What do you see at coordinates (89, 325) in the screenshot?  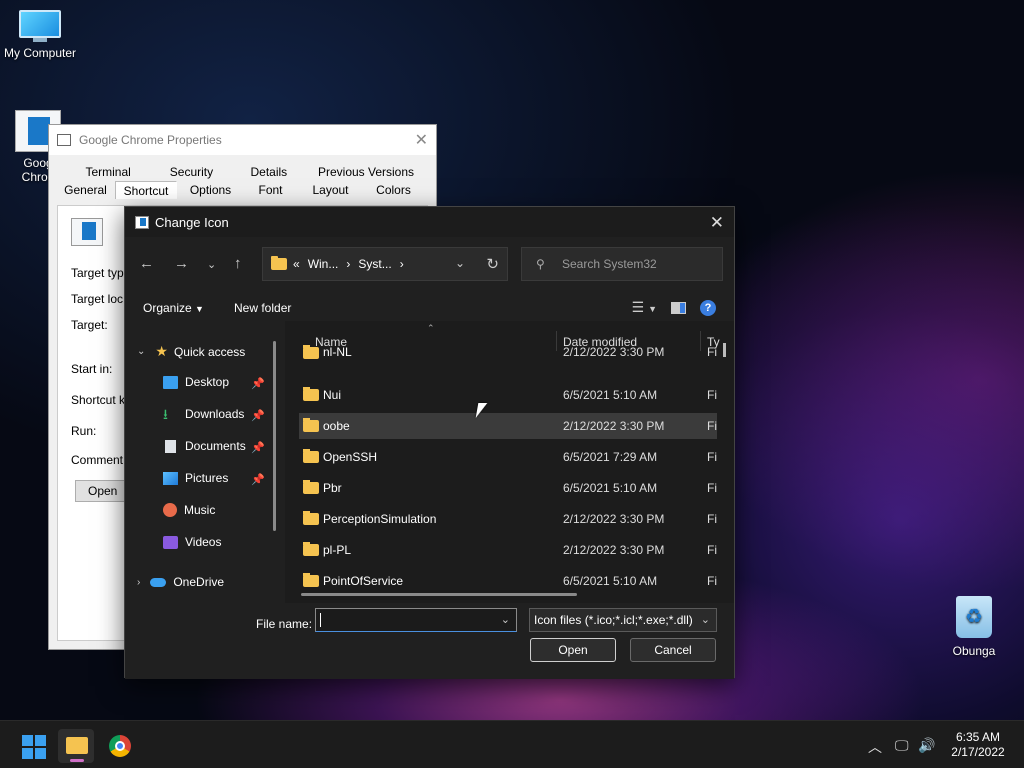 I see `target-label: Target:` at bounding box center [89, 325].